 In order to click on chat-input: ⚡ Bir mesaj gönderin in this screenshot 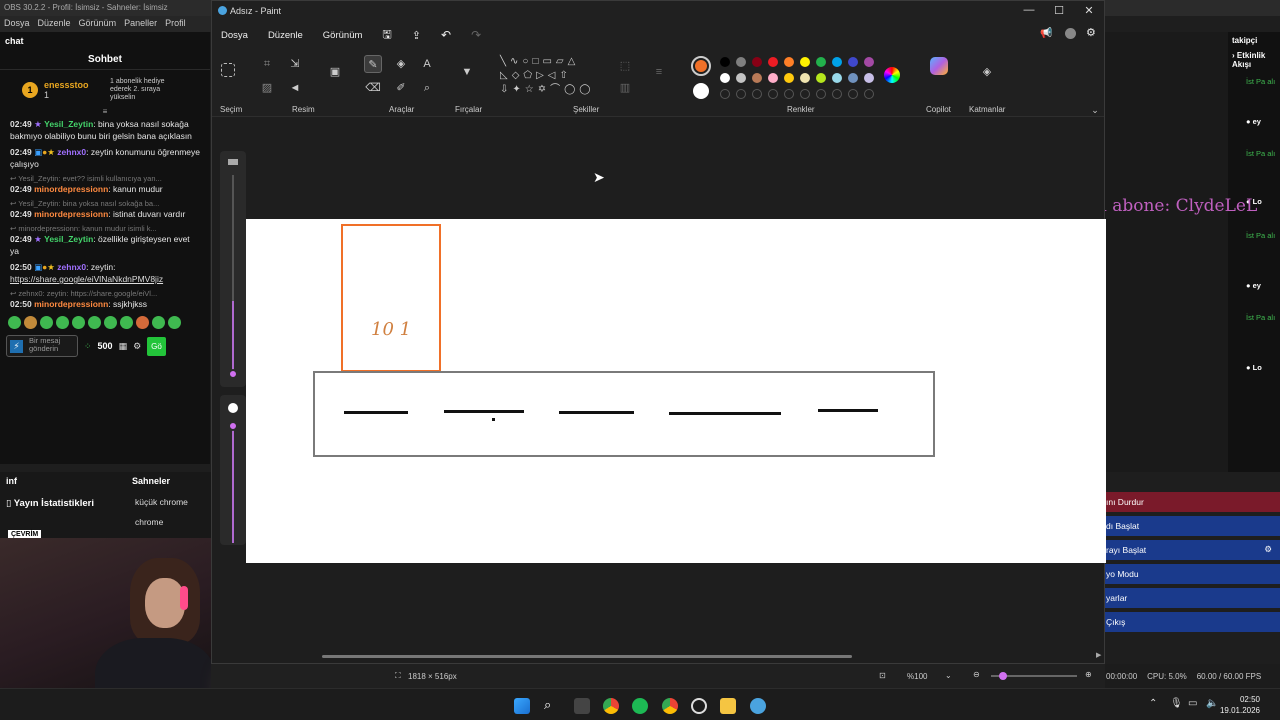, I will do `click(42, 346)`.